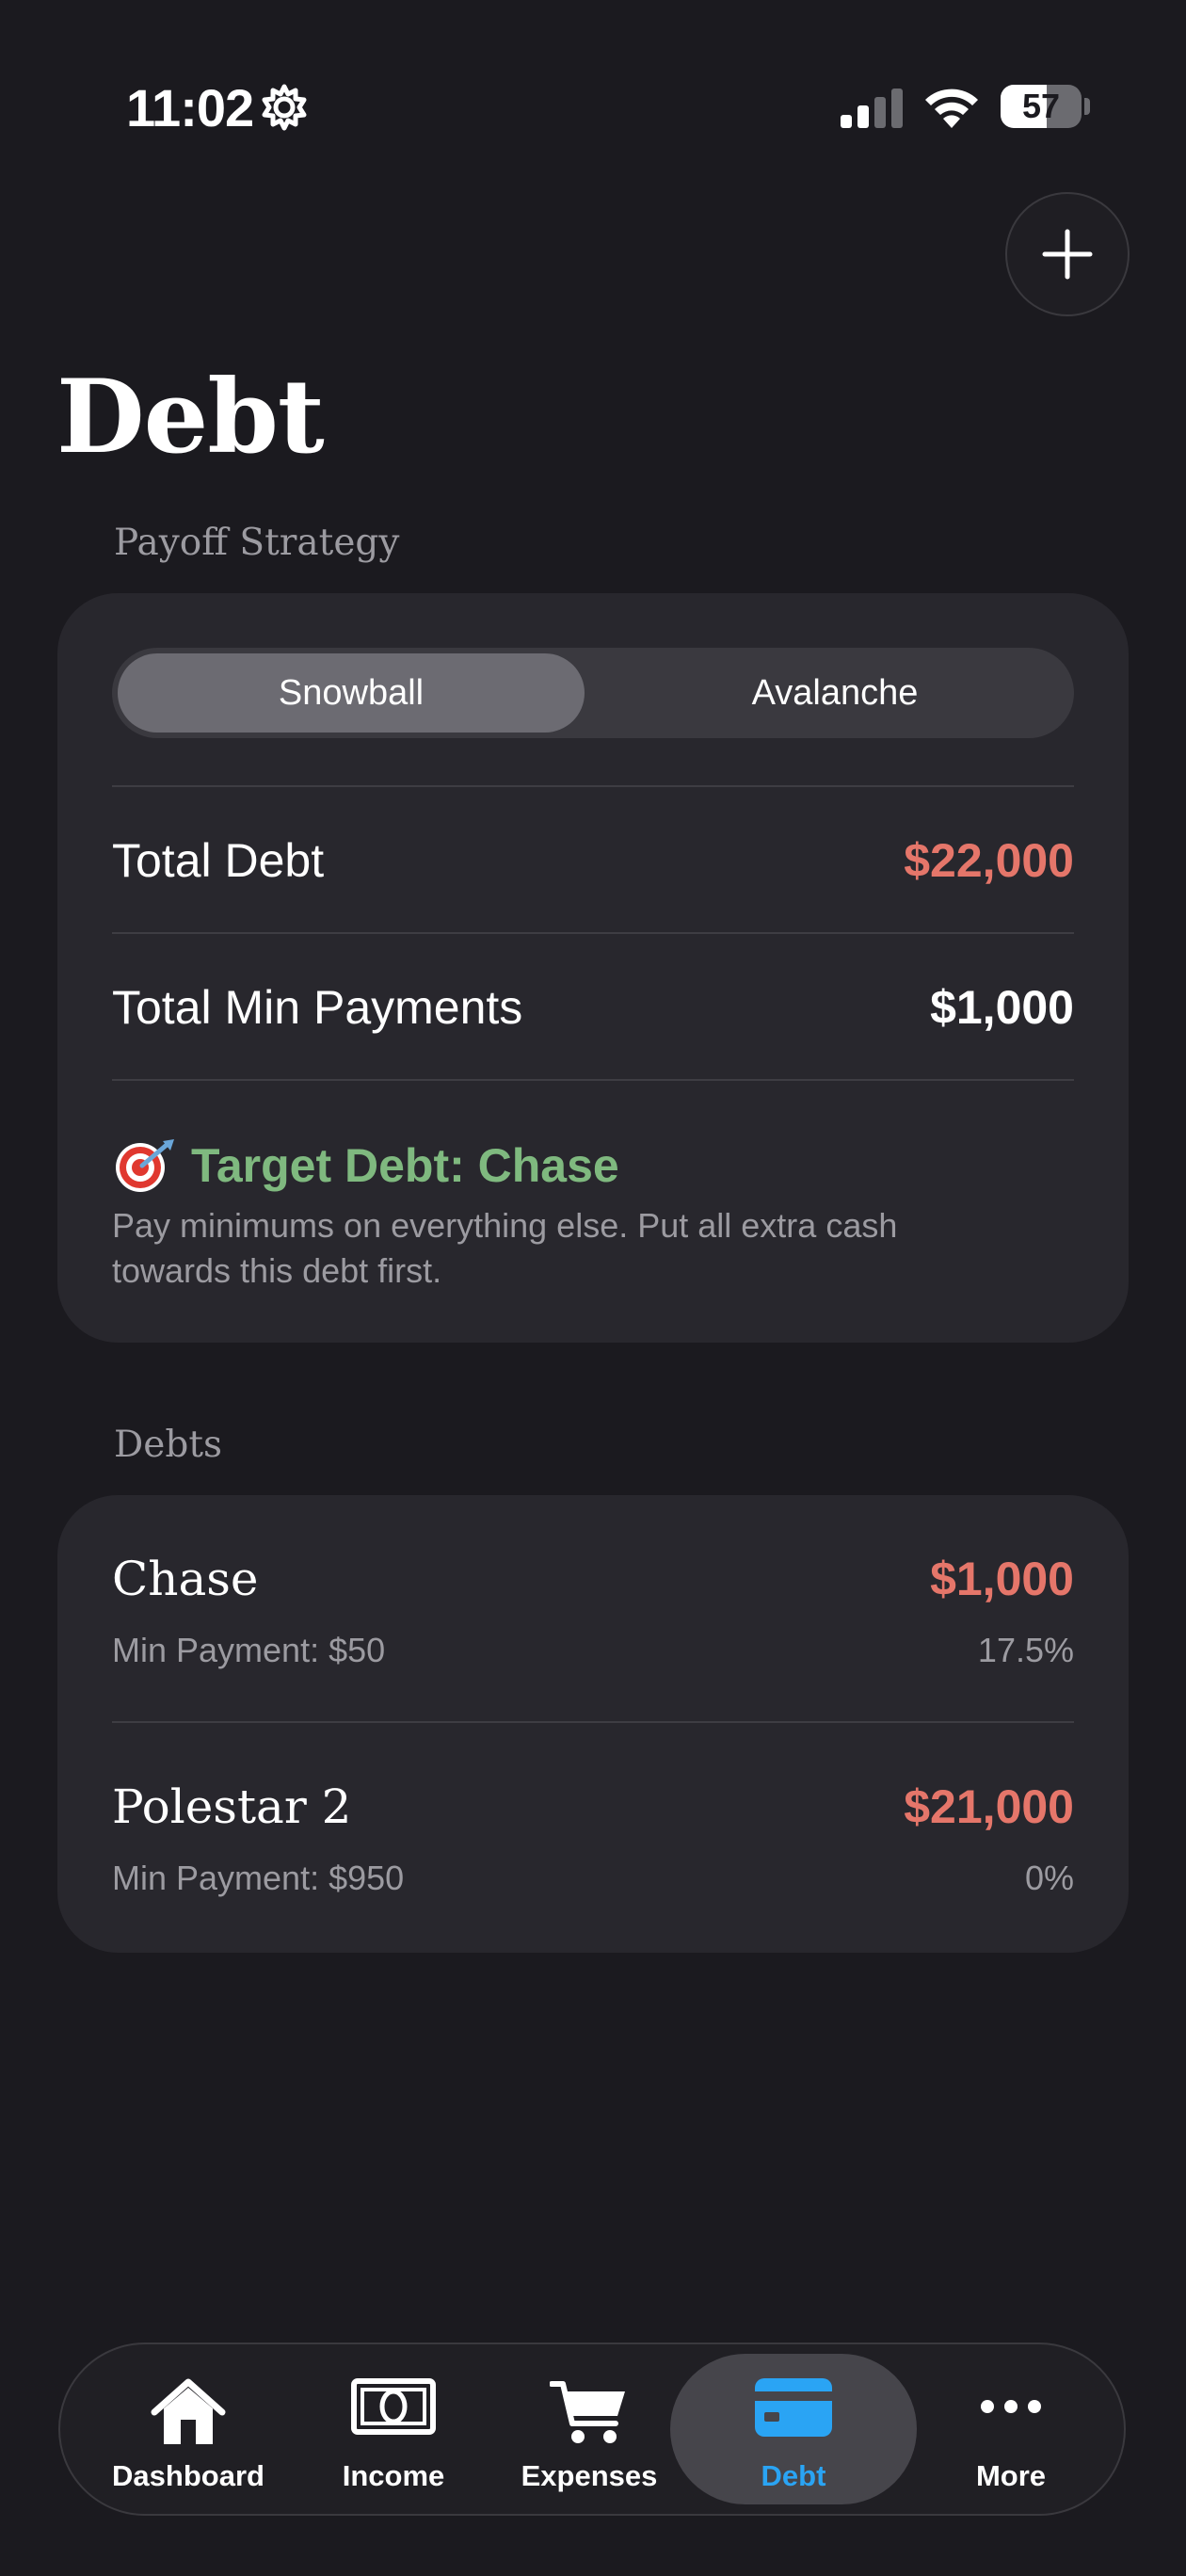 The width and height of the screenshot is (1186, 2576). Describe the element at coordinates (834, 693) in the screenshot. I see `segment-avalanche: Avalanche` at that location.